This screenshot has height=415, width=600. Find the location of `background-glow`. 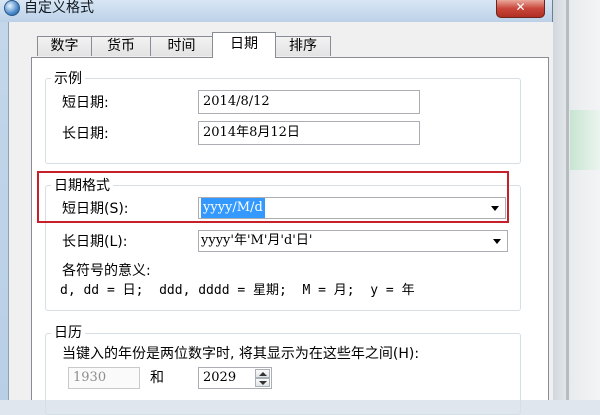

background-glow is located at coordinates (585, 140).